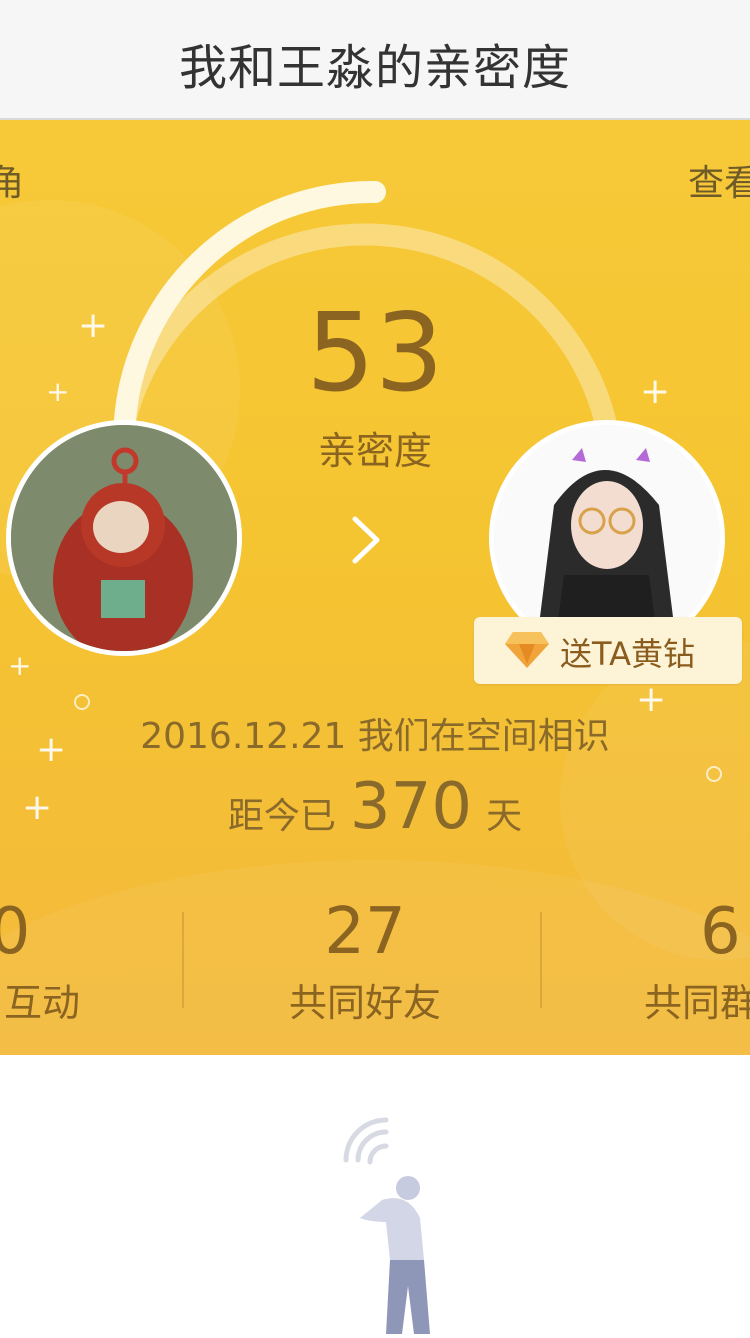  What do you see at coordinates (124, 538) in the screenshot?
I see `avatar-self` at bounding box center [124, 538].